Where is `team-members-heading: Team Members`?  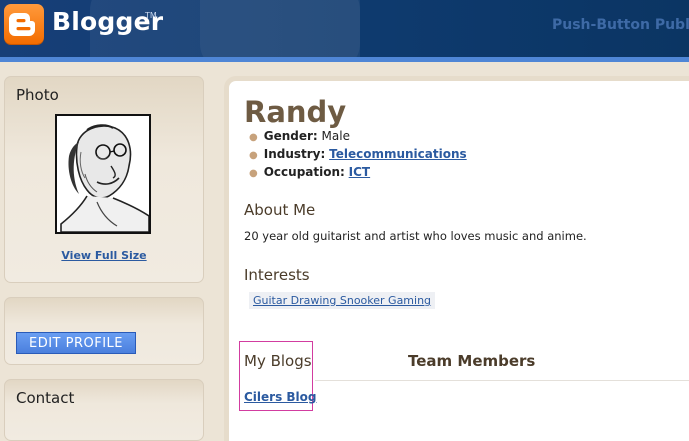
team-members-heading: Team Members is located at coordinates (472, 361).